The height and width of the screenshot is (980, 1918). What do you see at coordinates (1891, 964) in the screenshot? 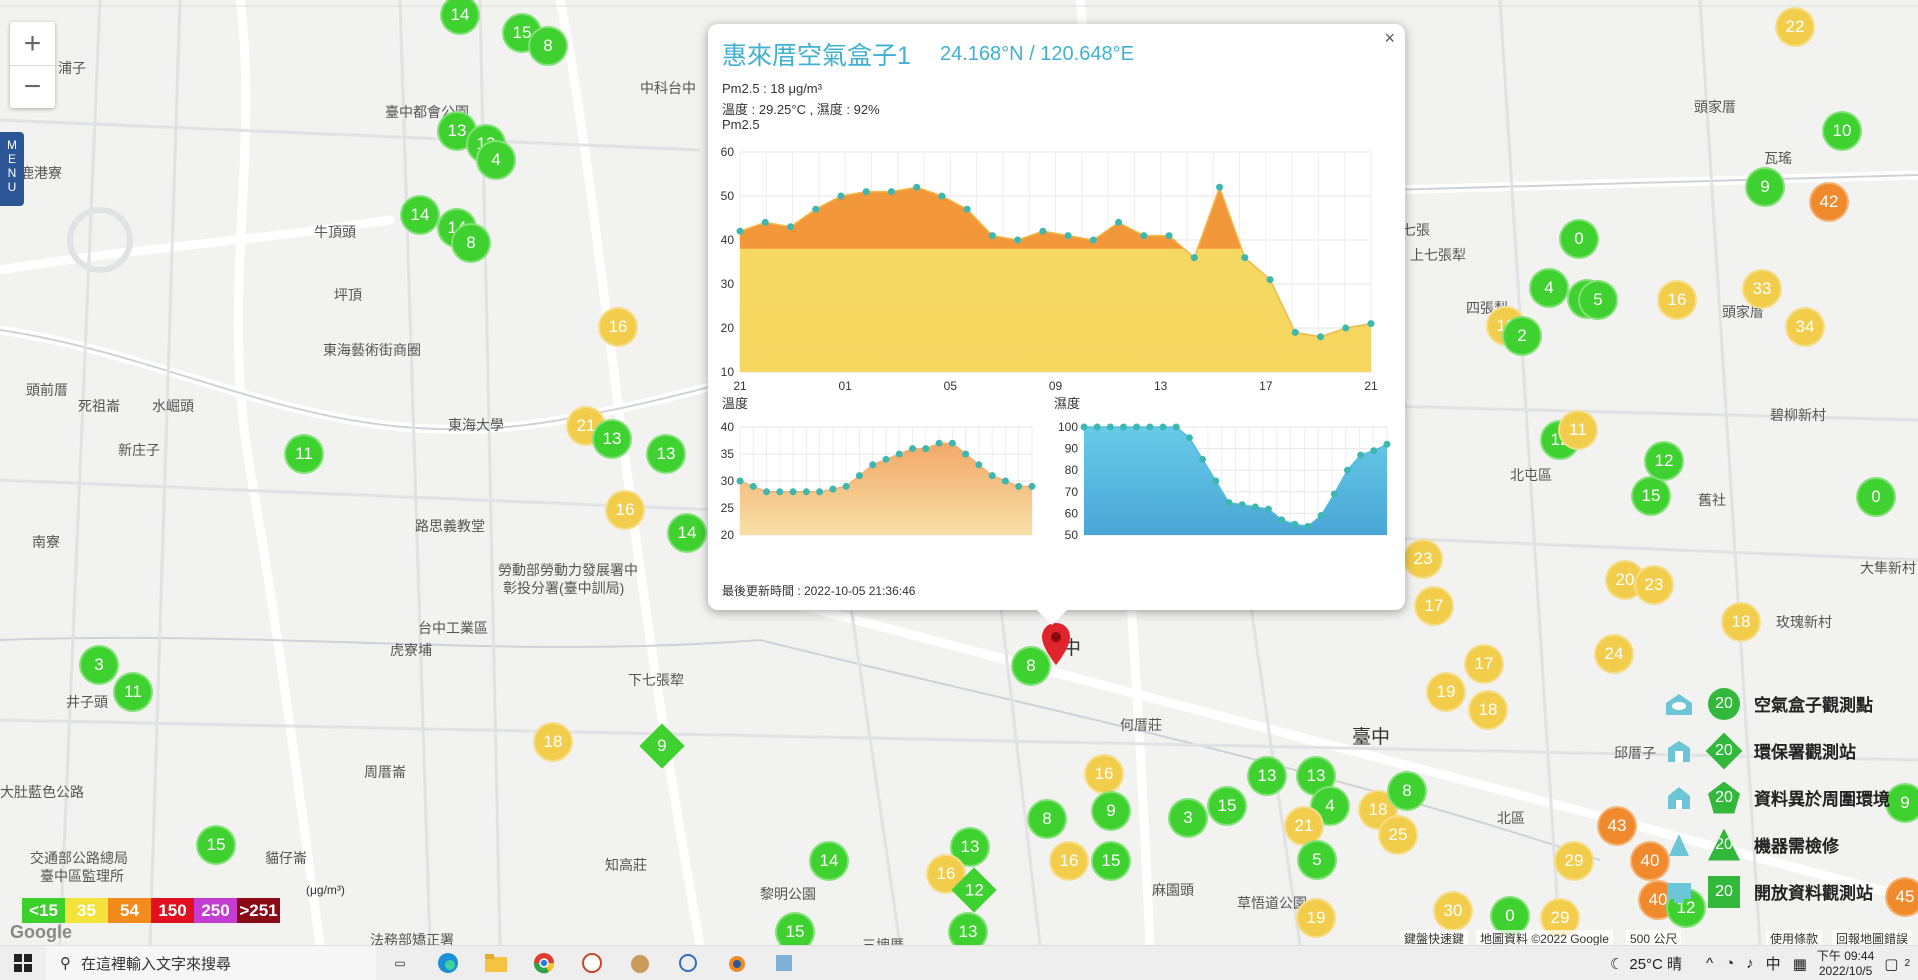
I see `notification-icon: ▢` at bounding box center [1891, 964].